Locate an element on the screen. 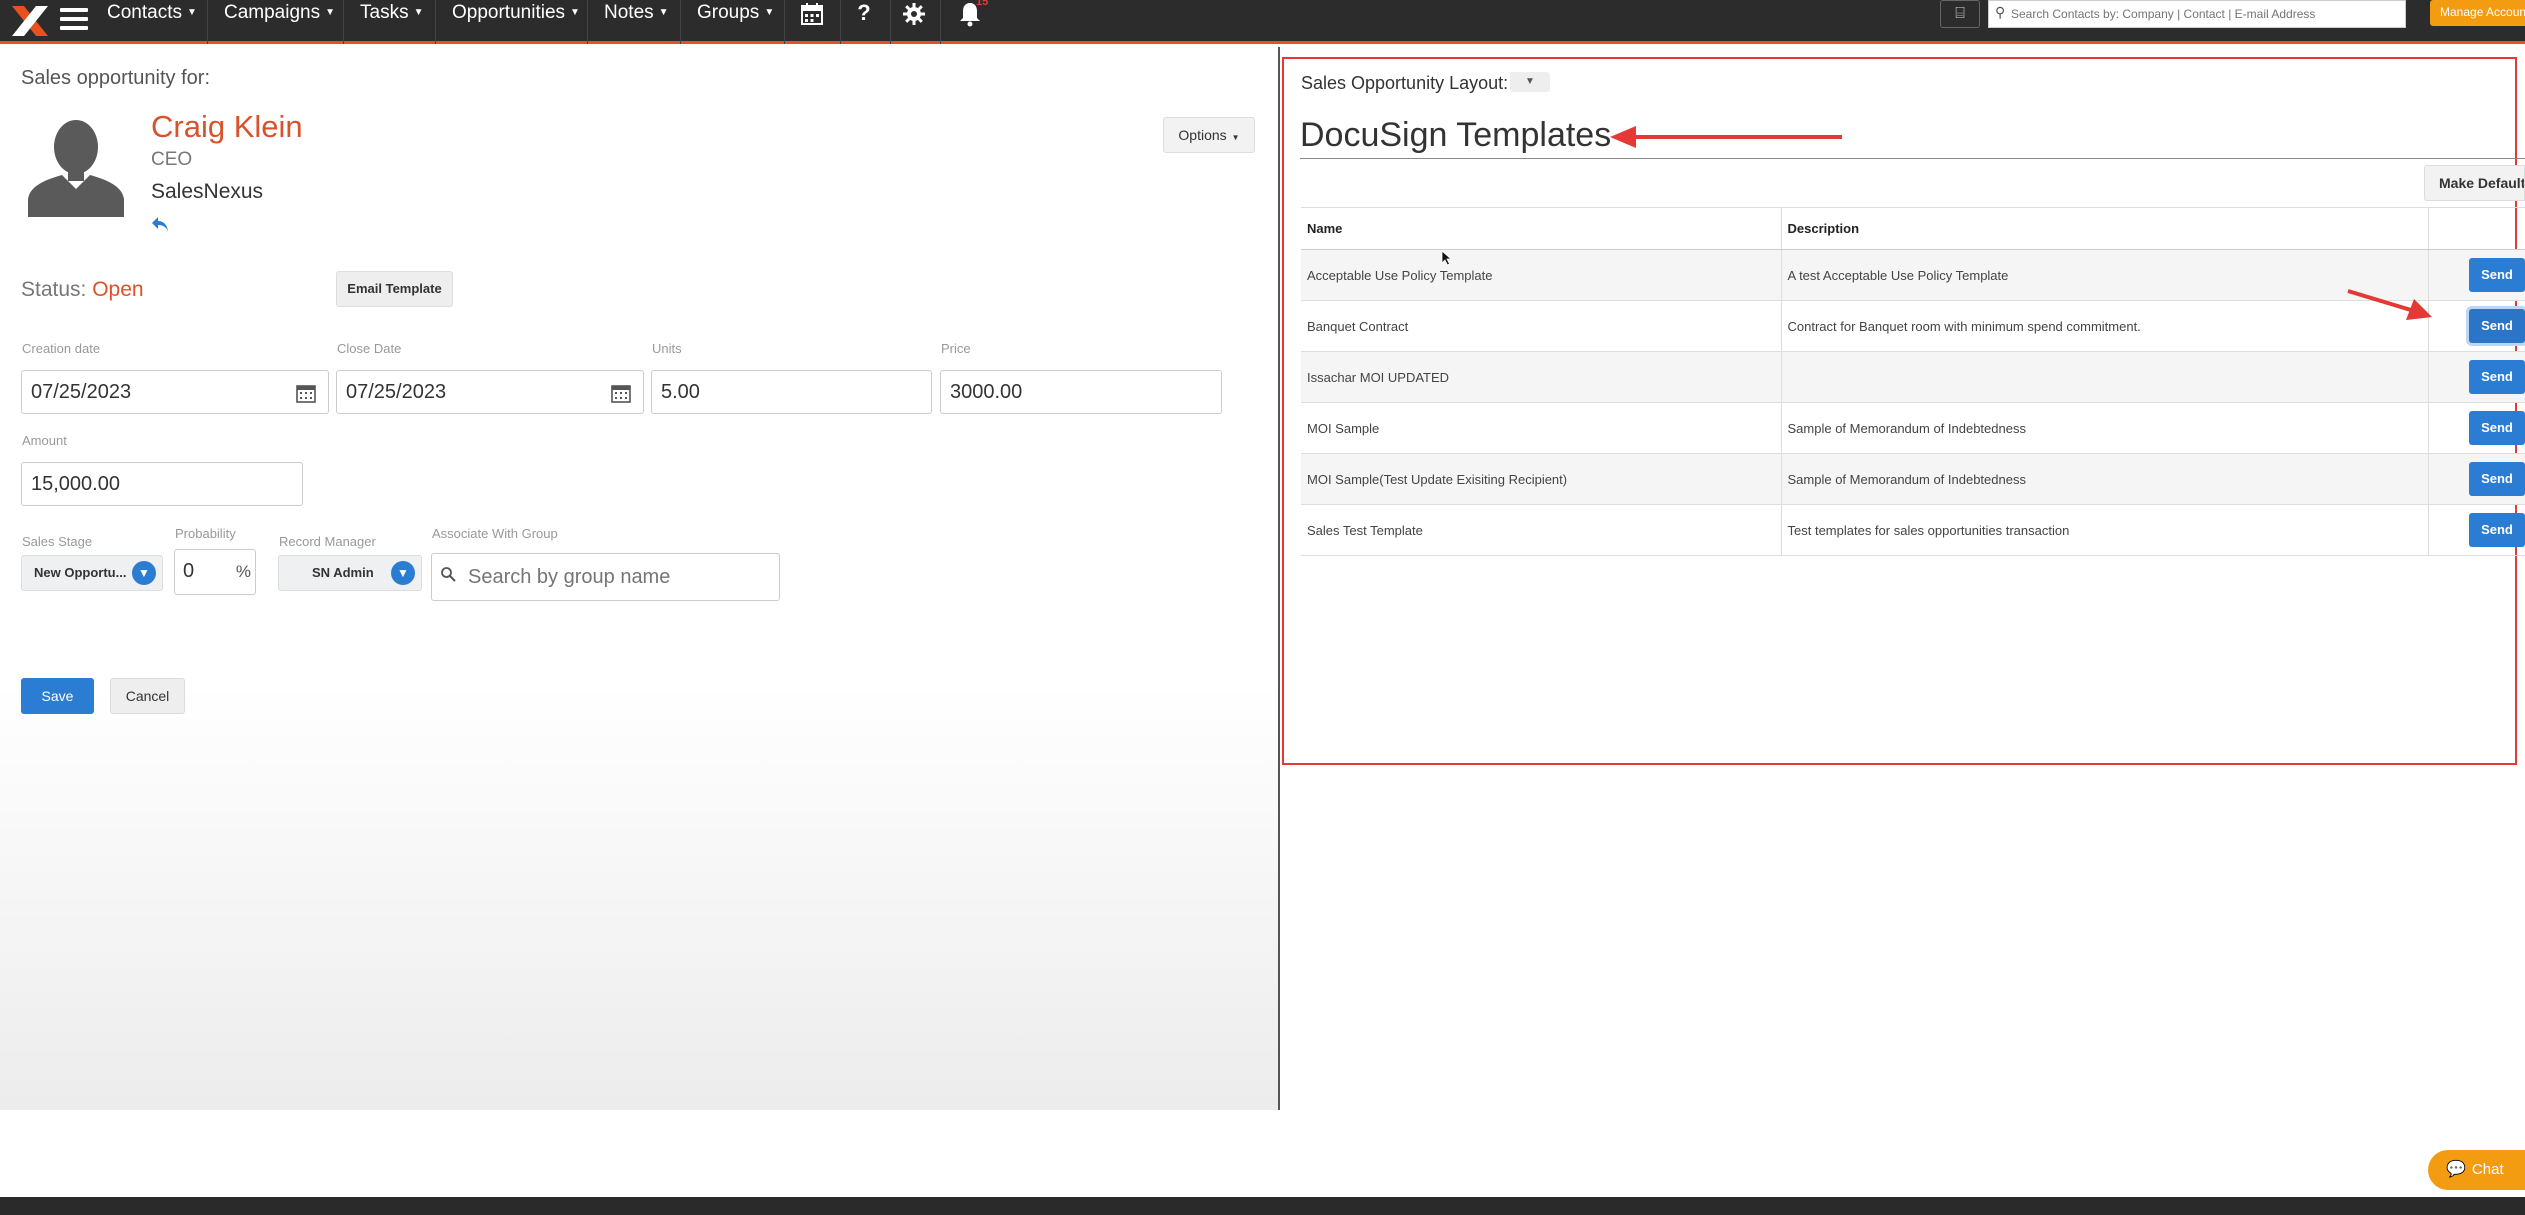 Image resolution: width=2525 pixels, height=1215 pixels. probability-value: 0 is located at coordinates (189, 571).